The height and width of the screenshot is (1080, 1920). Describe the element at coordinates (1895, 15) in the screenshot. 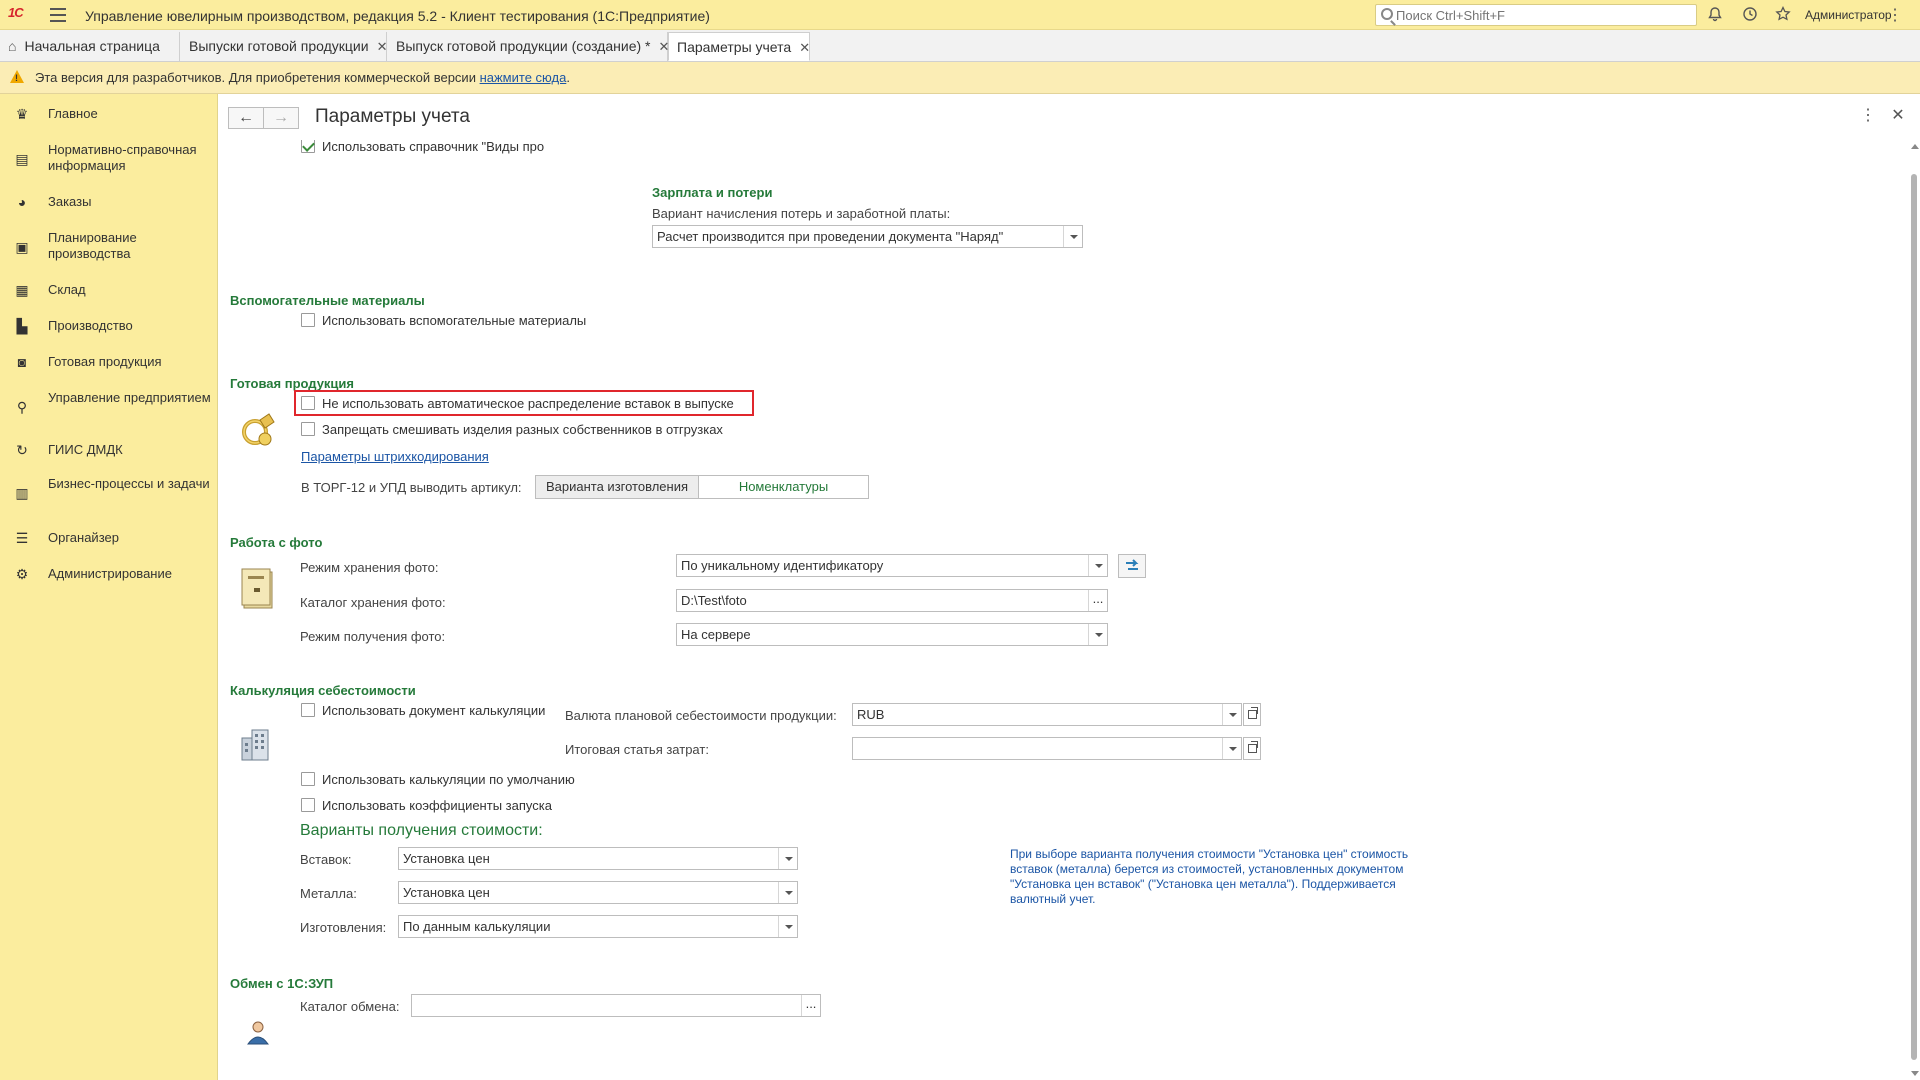

I see `more-vertical-icon: ⋮` at that location.